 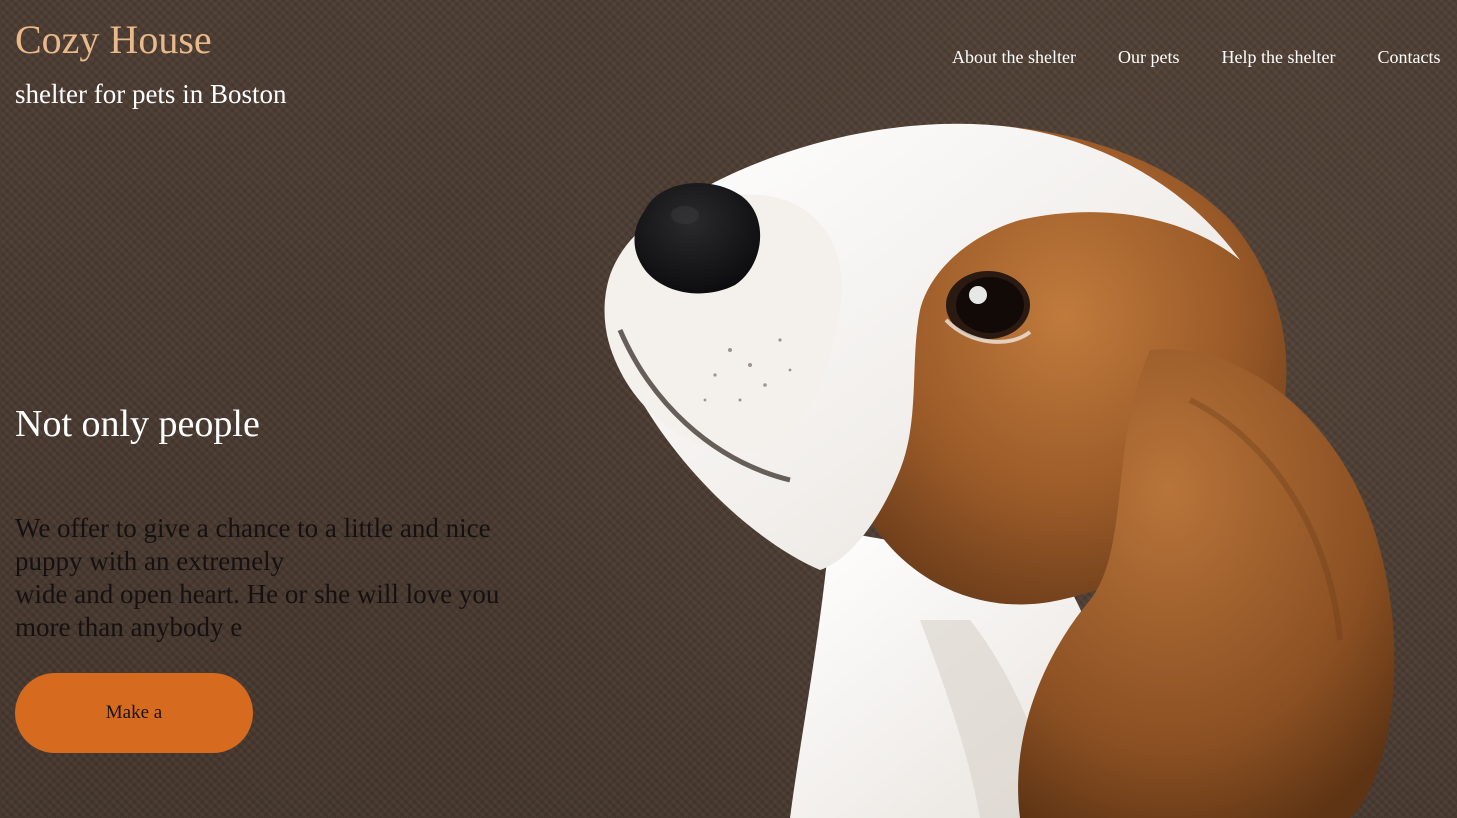 What do you see at coordinates (129, 627) in the screenshot?
I see `hero-text-line: more than anybody e` at bounding box center [129, 627].